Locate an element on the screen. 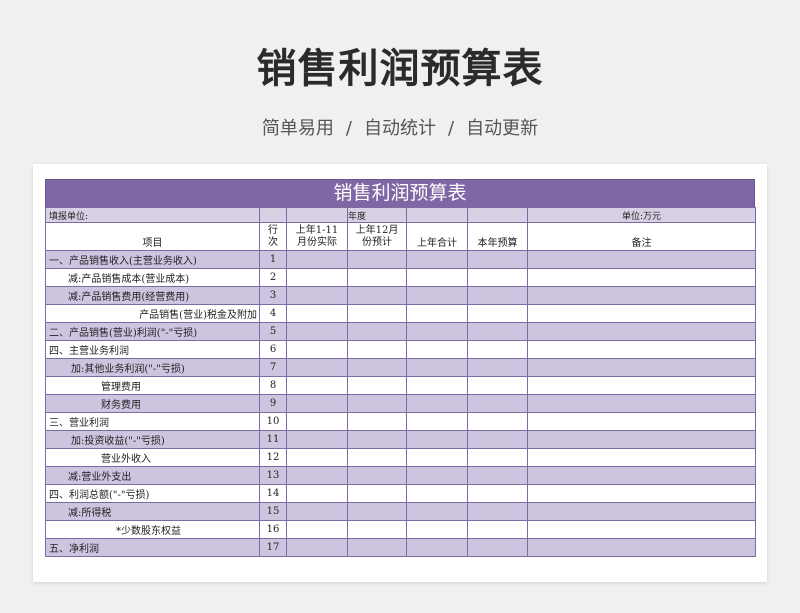 The width and height of the screenshot is (800, 613). info-cell is located at coordinates (497, 215).